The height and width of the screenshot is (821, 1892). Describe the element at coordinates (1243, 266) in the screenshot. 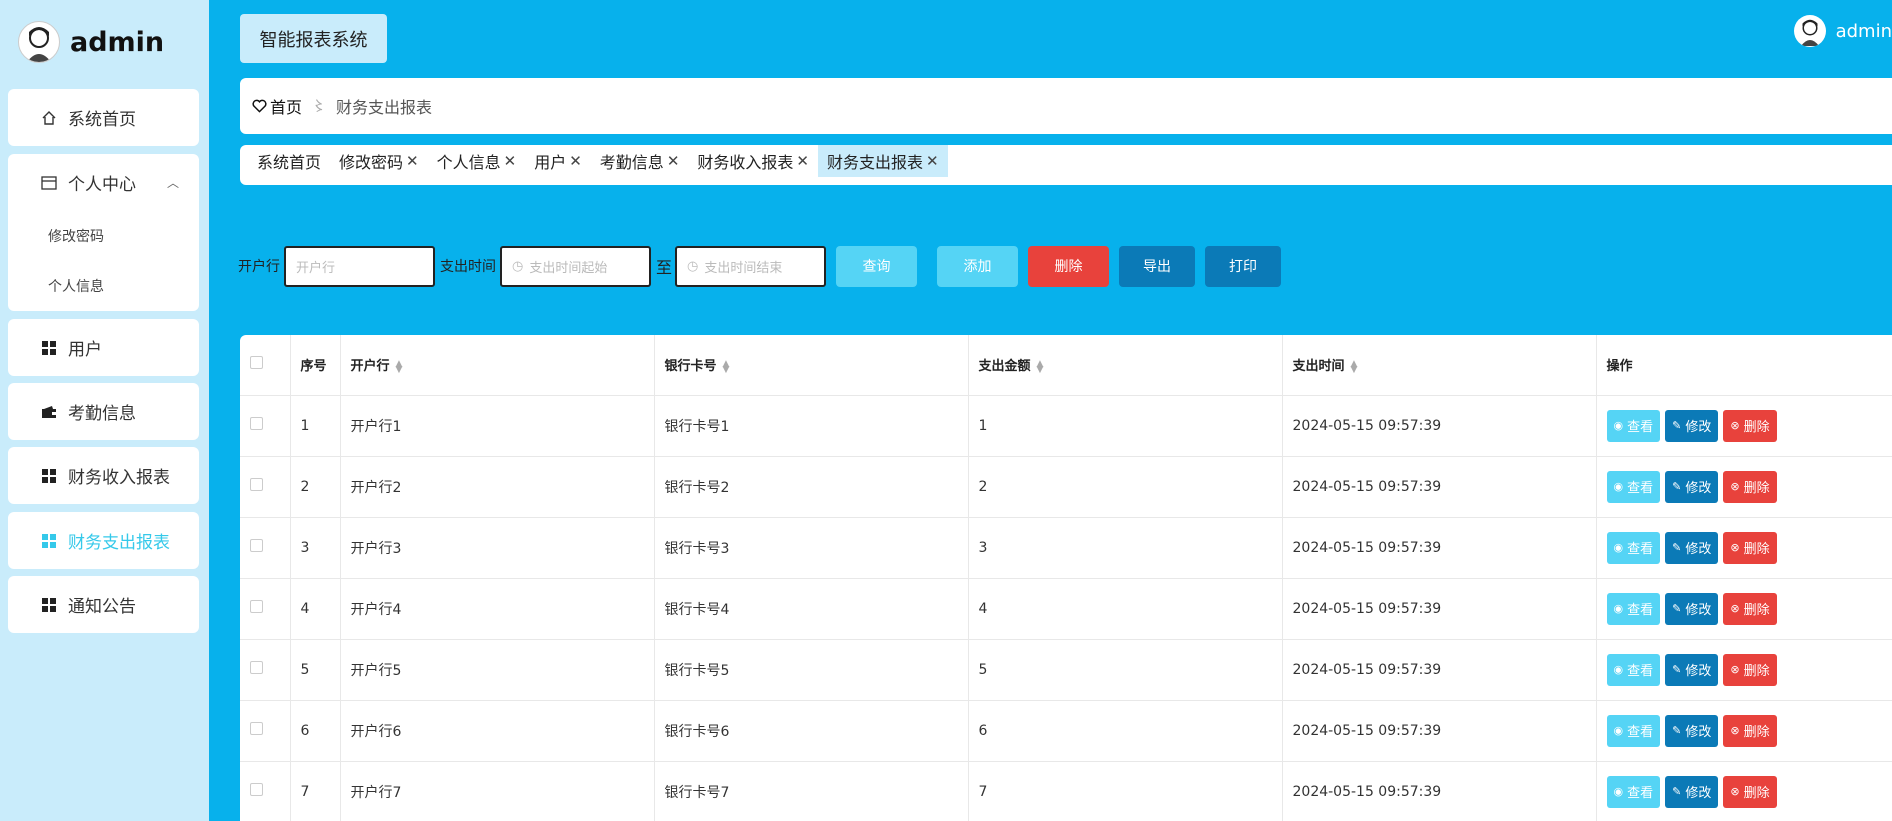

I see `print-button: 打印` at that location.